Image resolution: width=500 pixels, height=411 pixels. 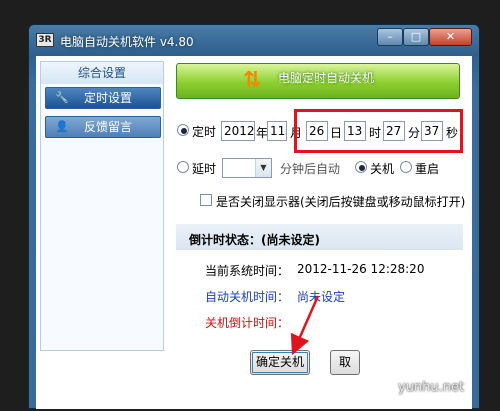 I want to click on cancel-button: 取, so click(x=345, y=362).